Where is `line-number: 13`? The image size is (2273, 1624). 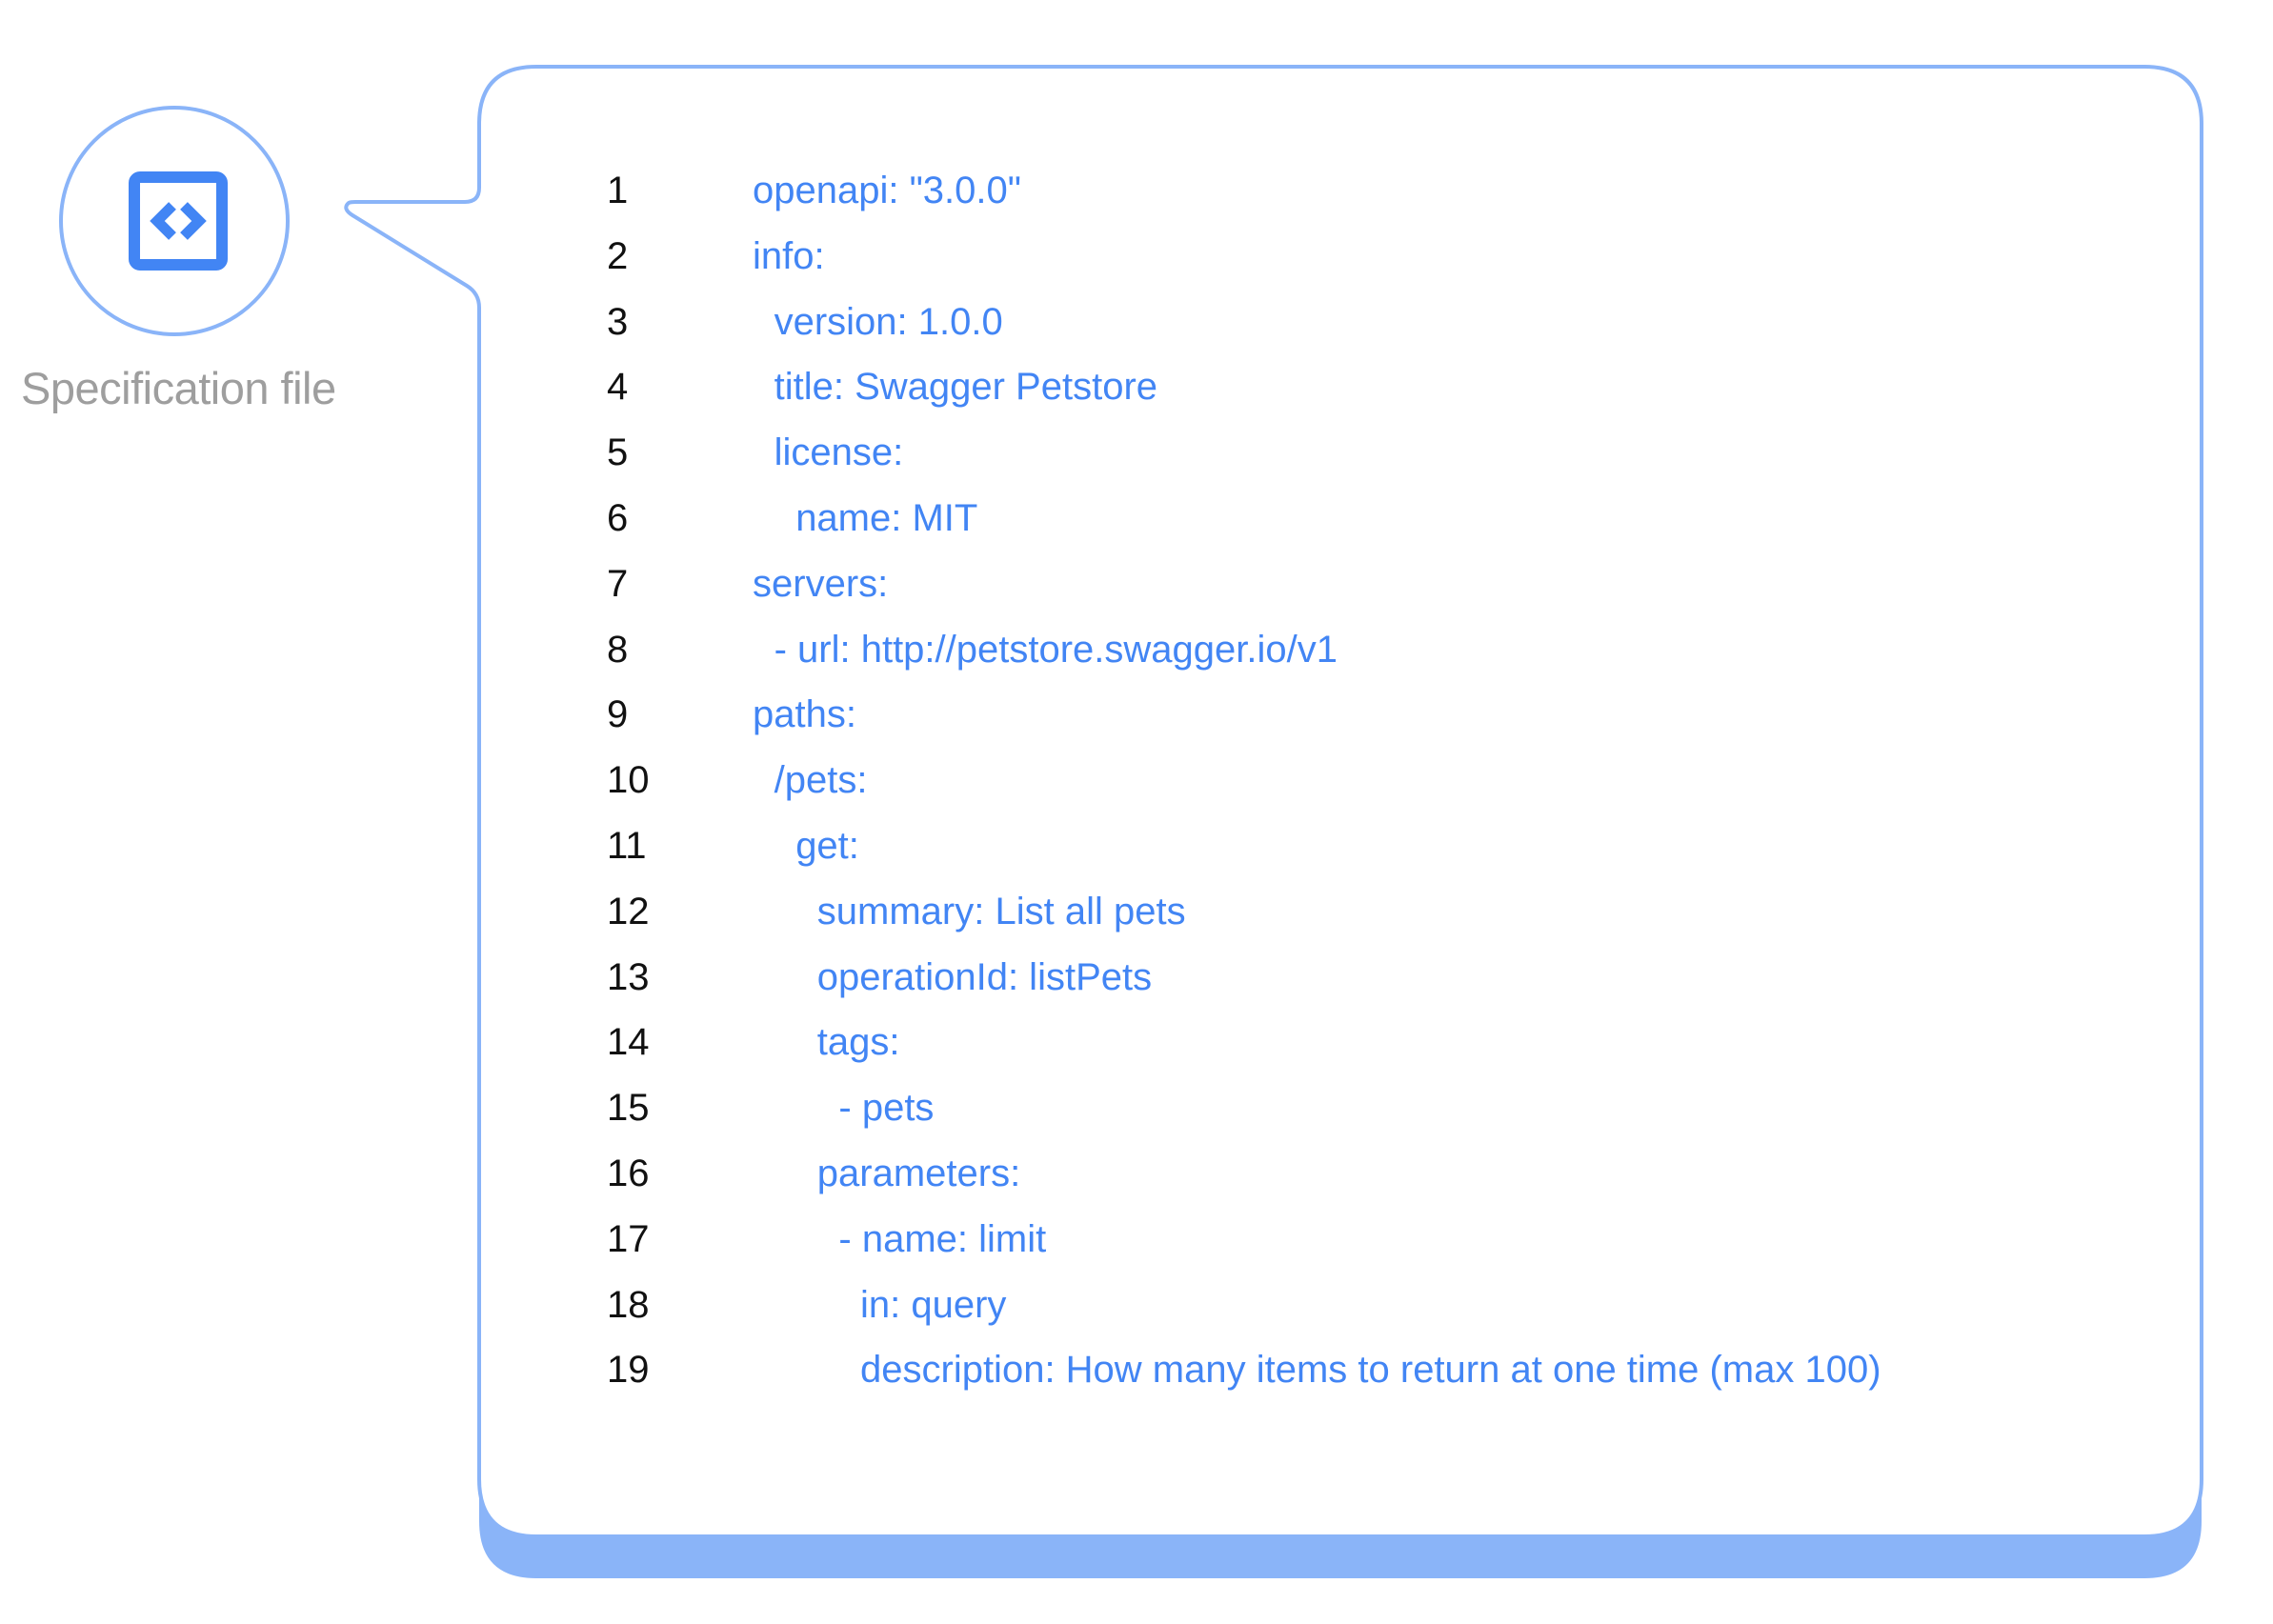
line-number: 13 is located at coordinates (629, 976).